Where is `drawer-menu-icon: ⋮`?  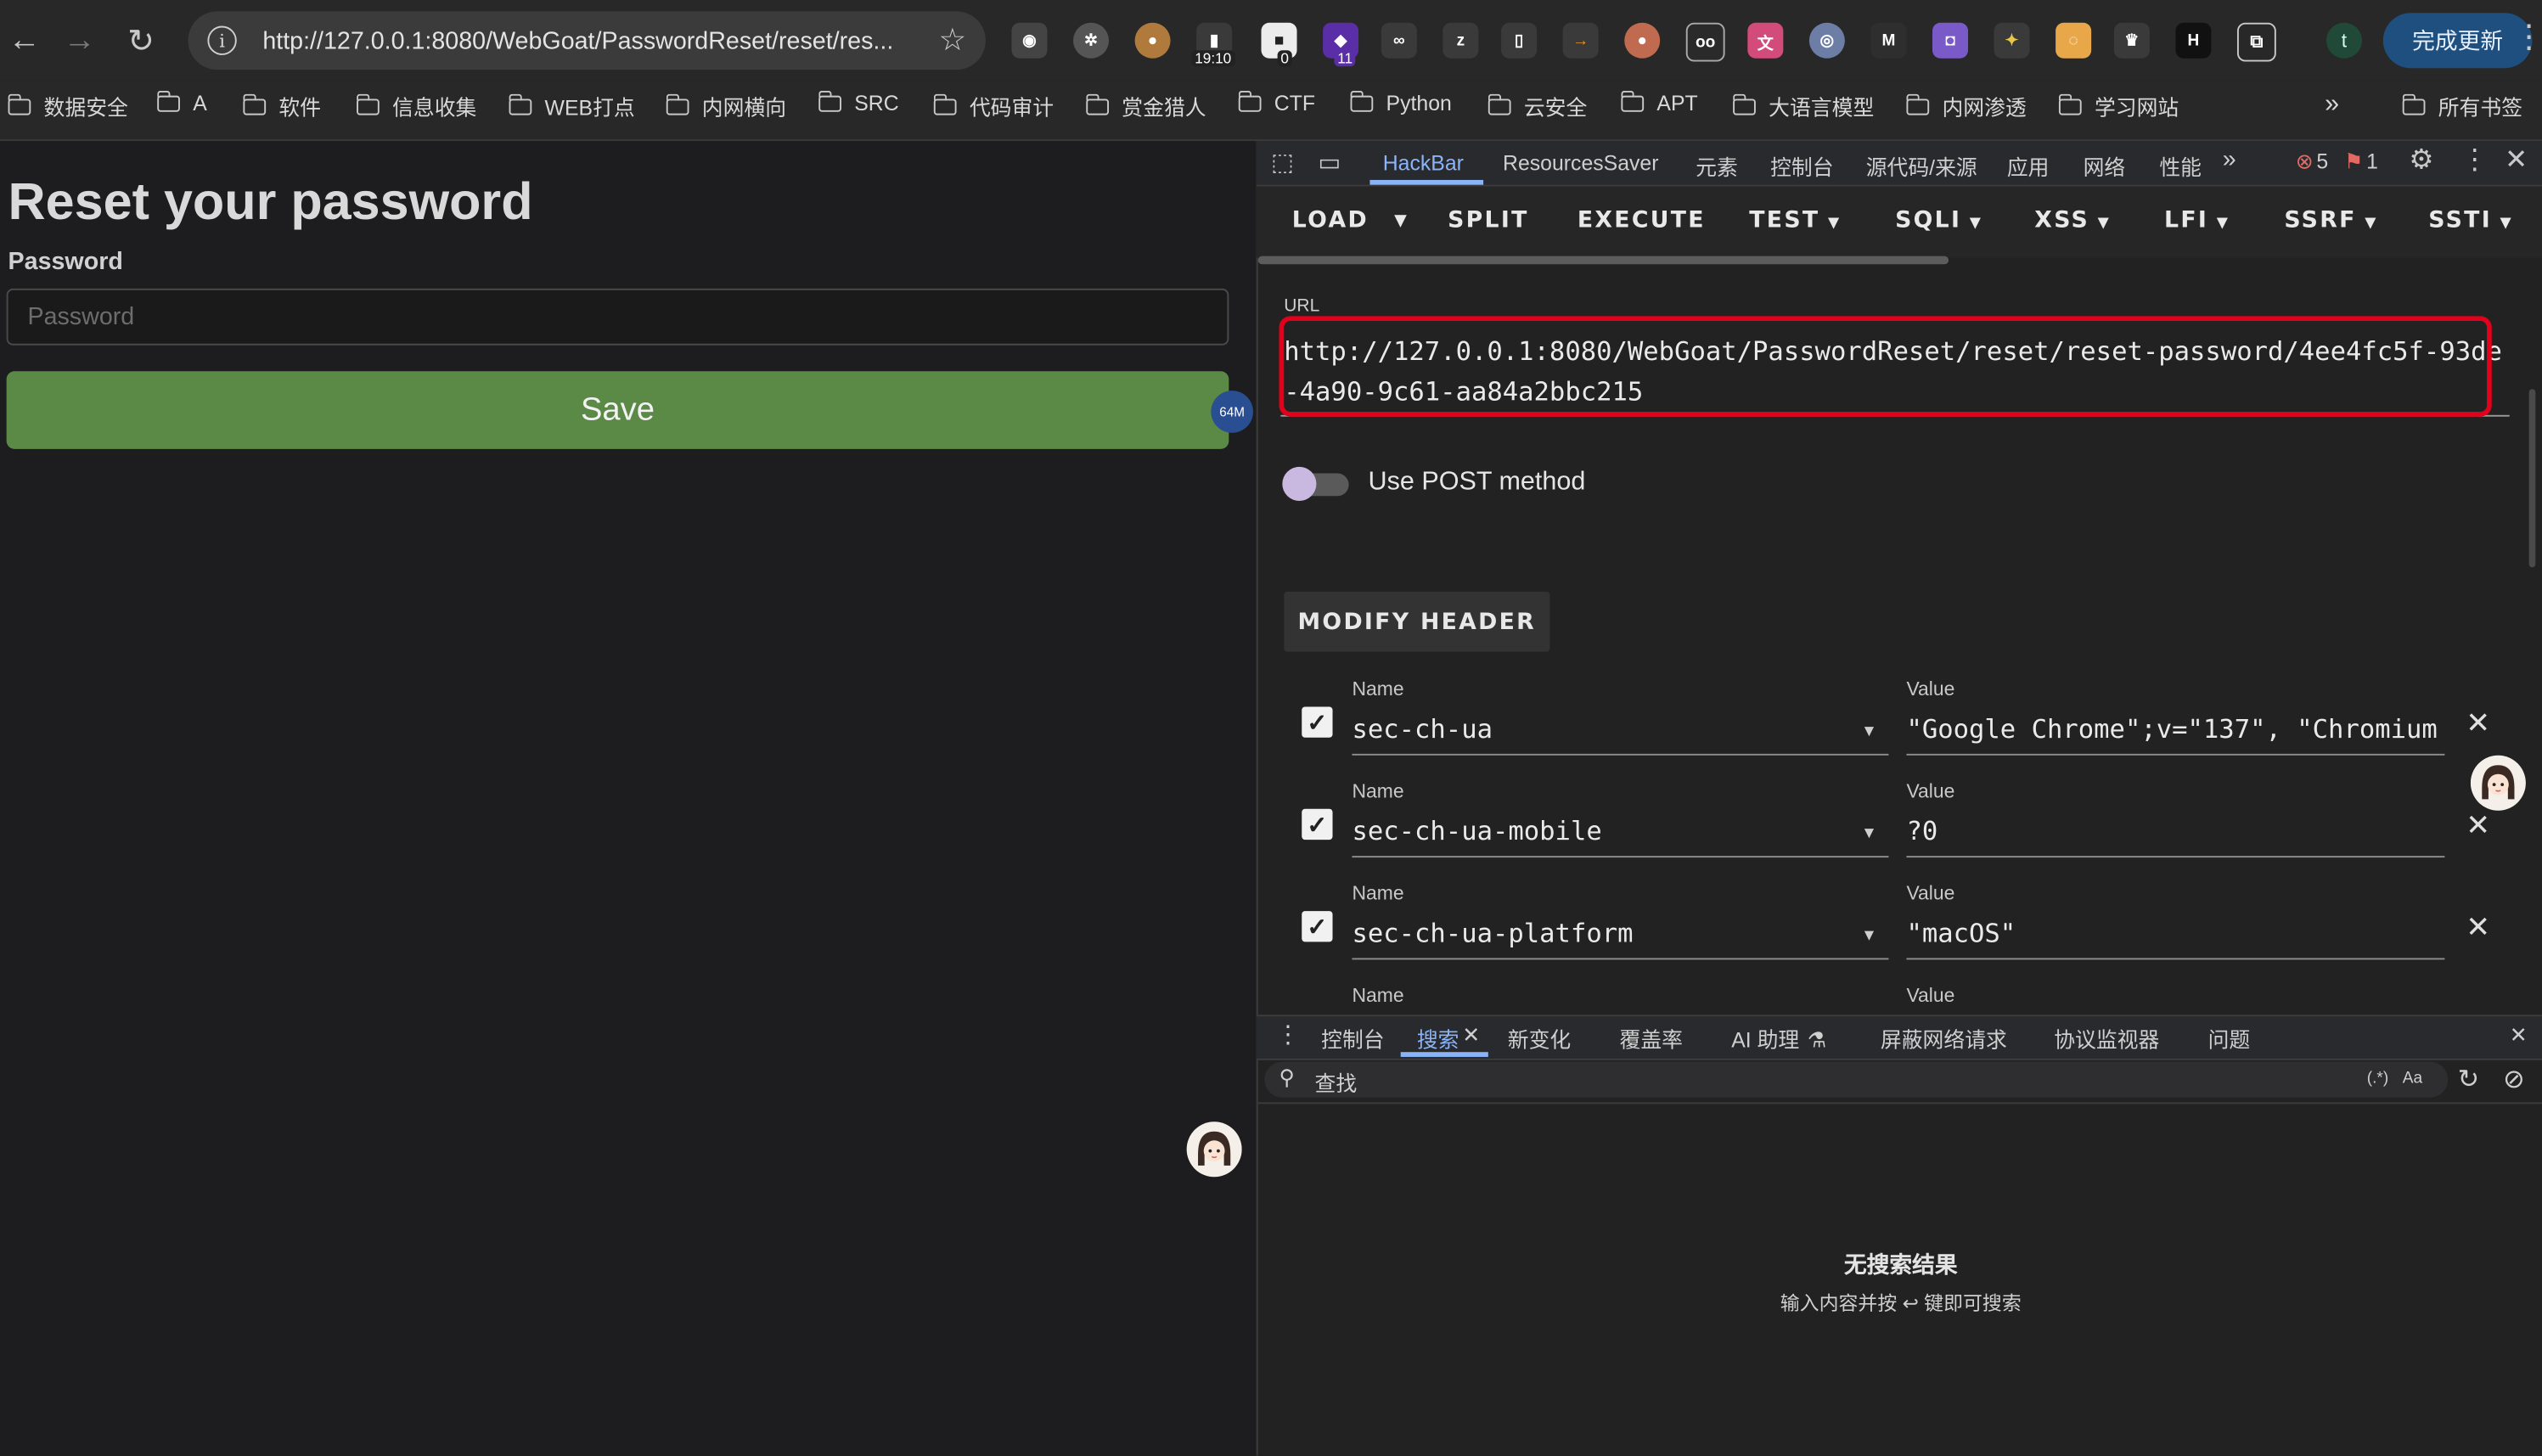
drawer-menu-icon: ⋮ is located at coordinates (1288, 1034).